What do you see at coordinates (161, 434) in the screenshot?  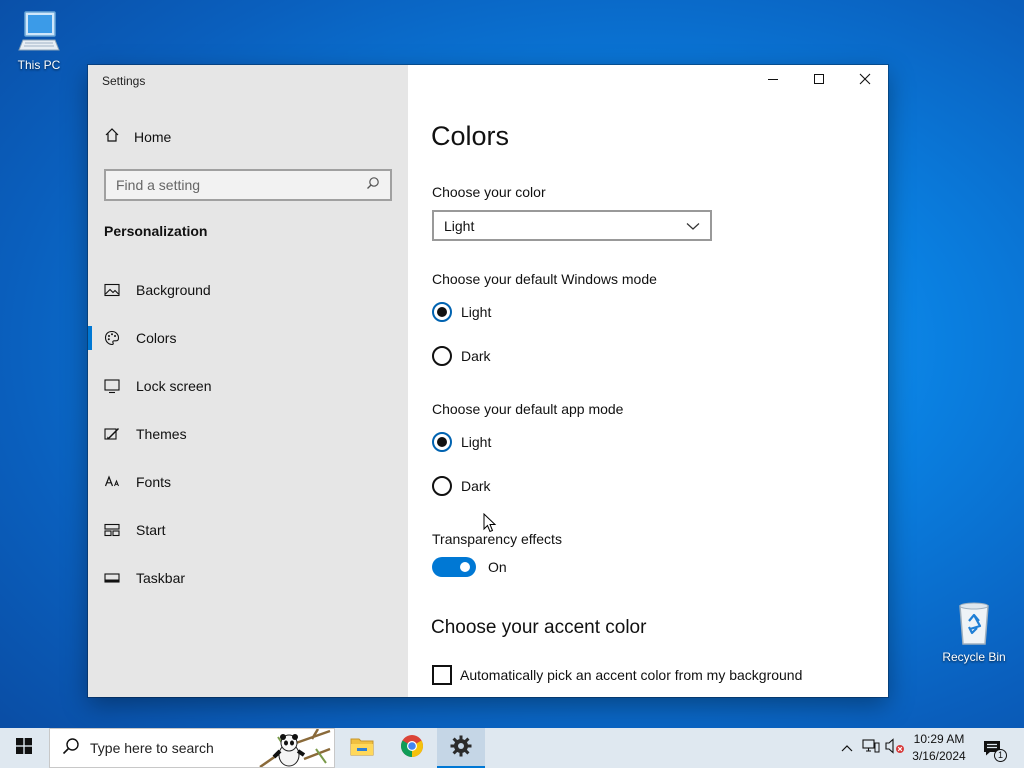 I see `sidebar-item-label: Themes` at bounding box center [161, 434].